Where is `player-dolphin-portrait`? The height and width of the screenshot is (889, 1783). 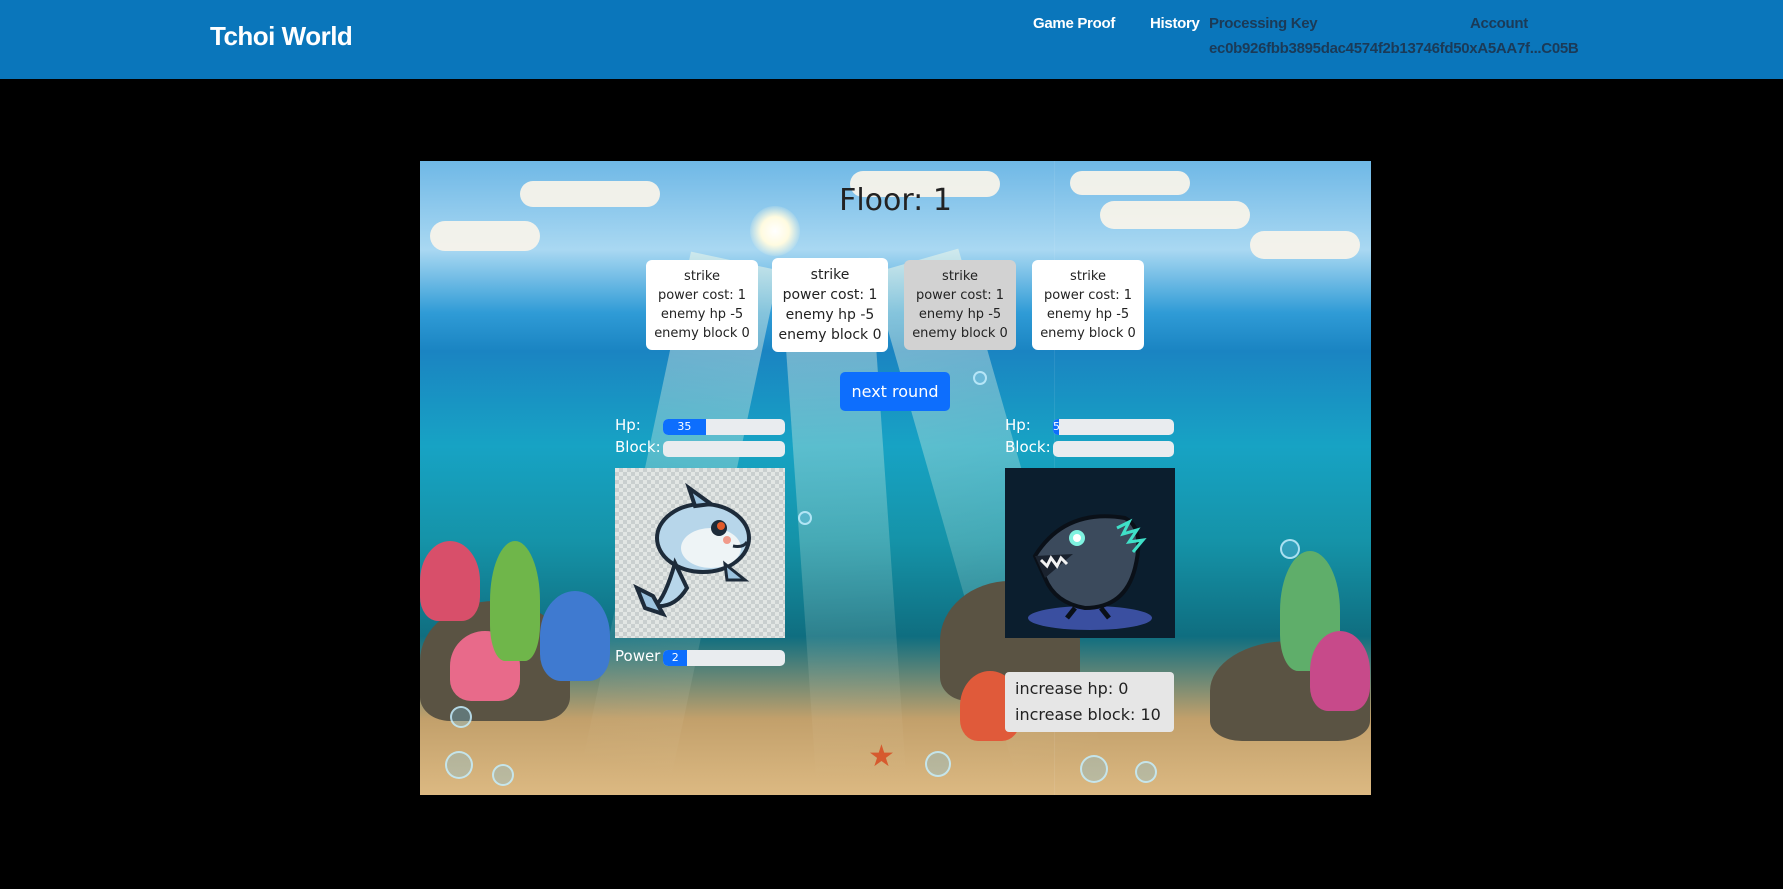
player-dolphin-portrait is located at coordinates (700, 553).